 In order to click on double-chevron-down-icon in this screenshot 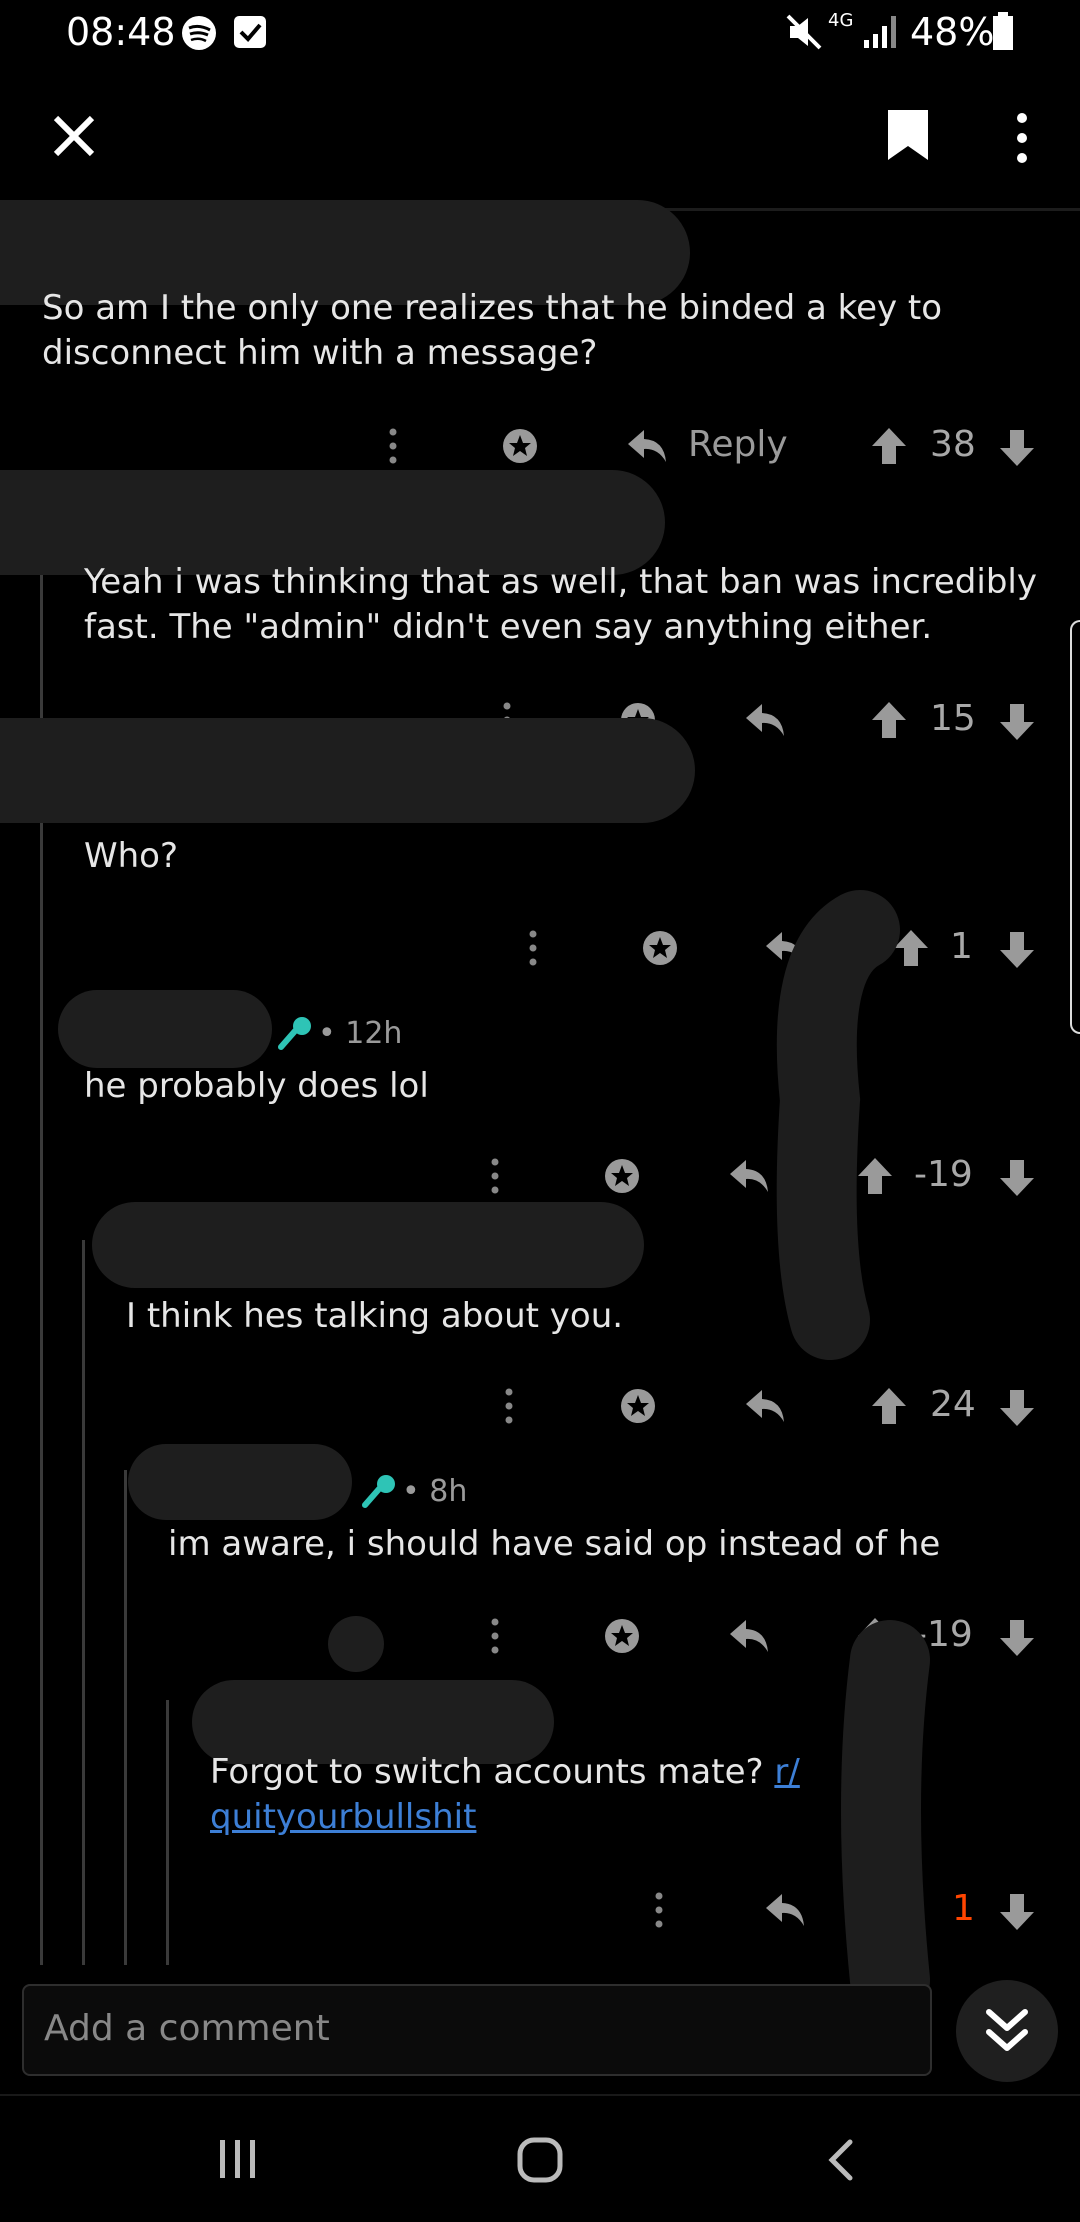, I will do `click(1007, 2030)`.